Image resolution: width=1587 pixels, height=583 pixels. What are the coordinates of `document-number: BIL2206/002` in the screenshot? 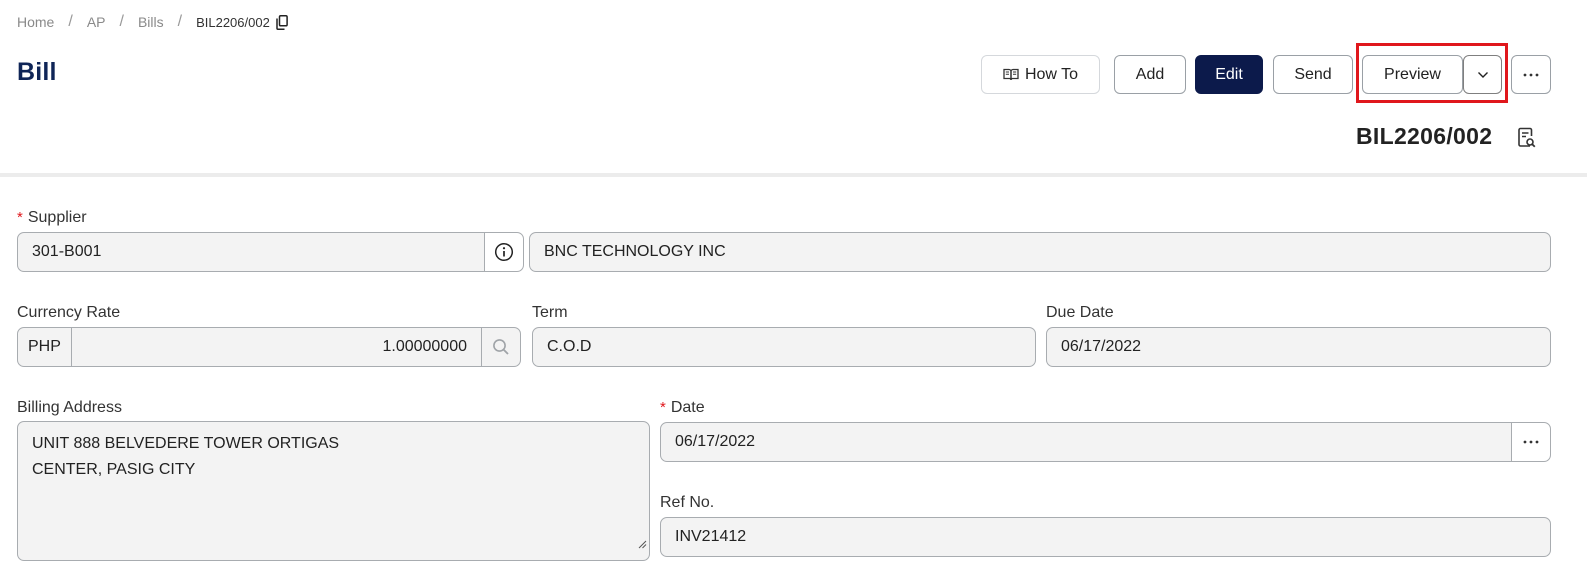 It's located at (1424, 136).